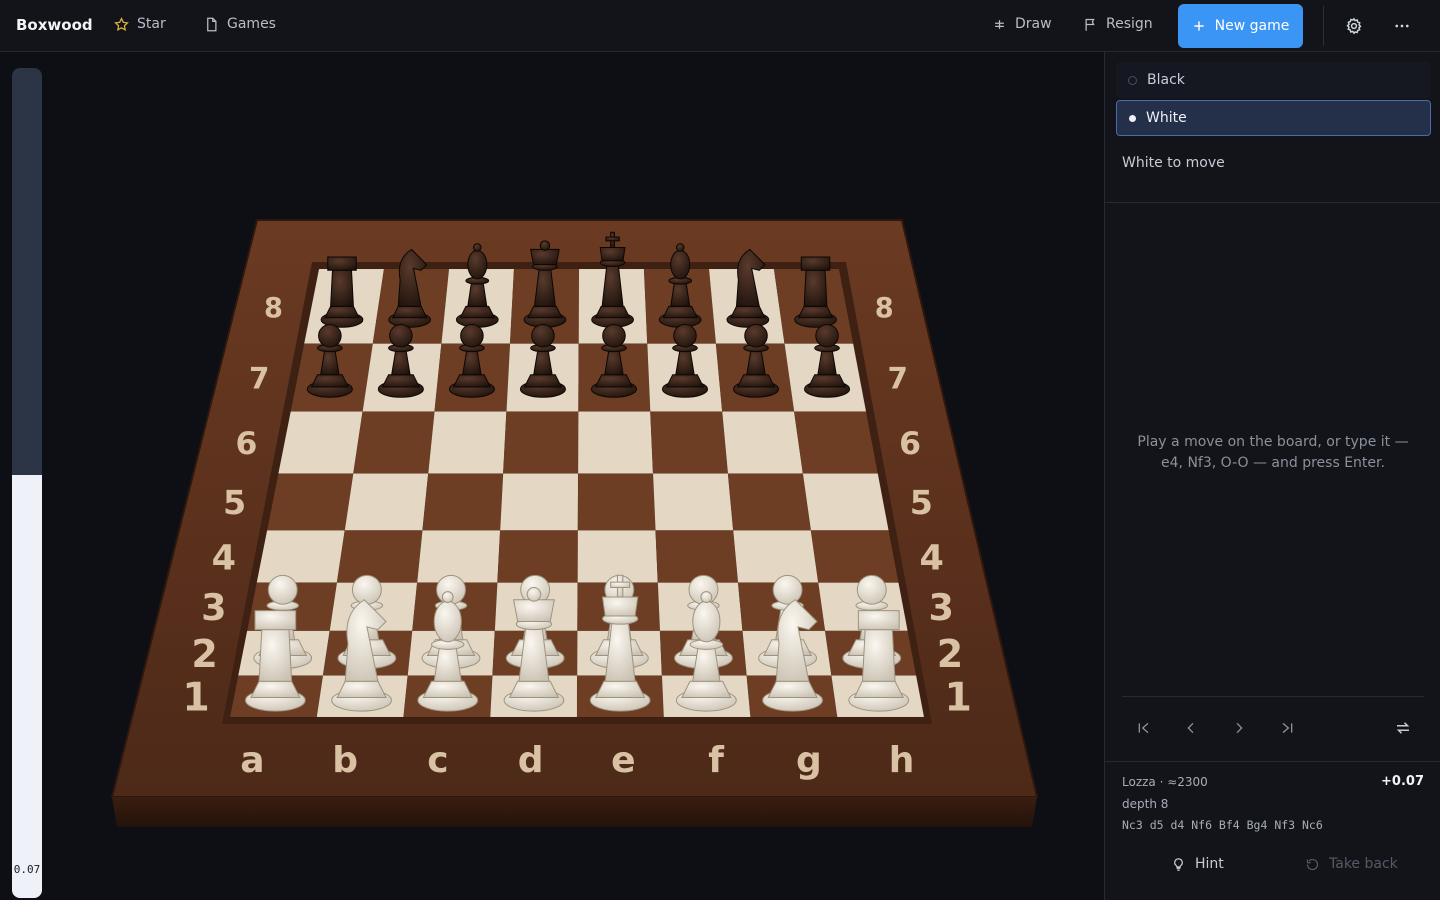 This screenshot has width=1440, height=900. I want to click on side-option-white: White, so click(1273, 118).